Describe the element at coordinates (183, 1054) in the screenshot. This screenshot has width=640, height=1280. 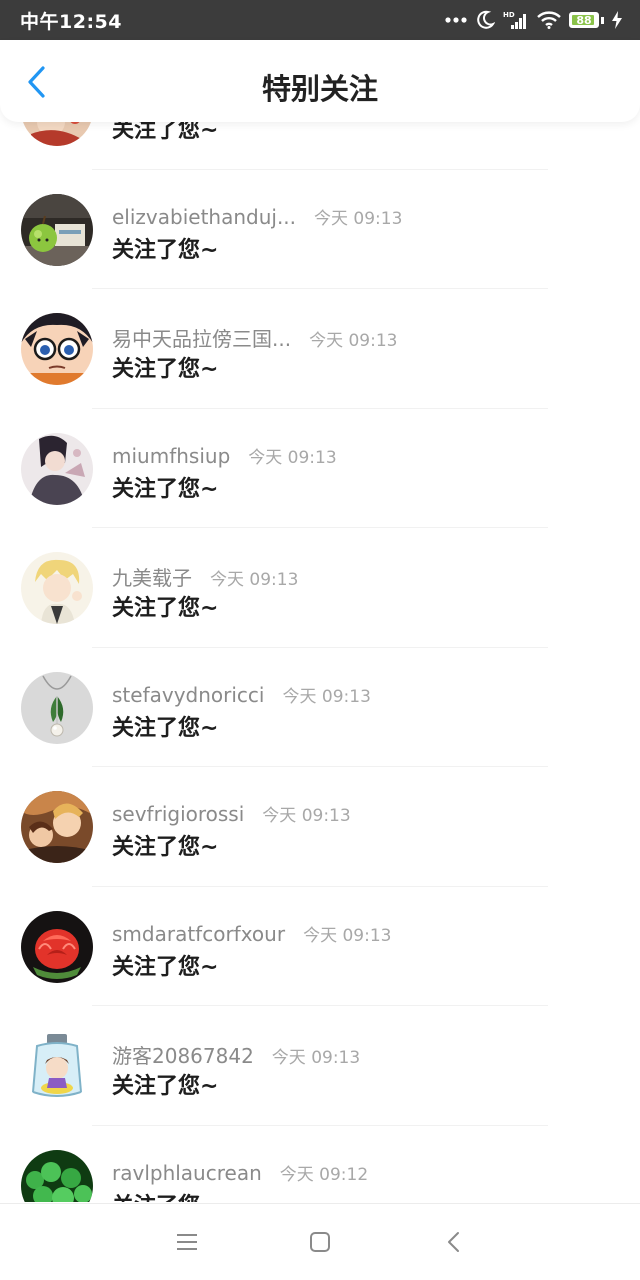
I see `username: 游客20867842` at that location.